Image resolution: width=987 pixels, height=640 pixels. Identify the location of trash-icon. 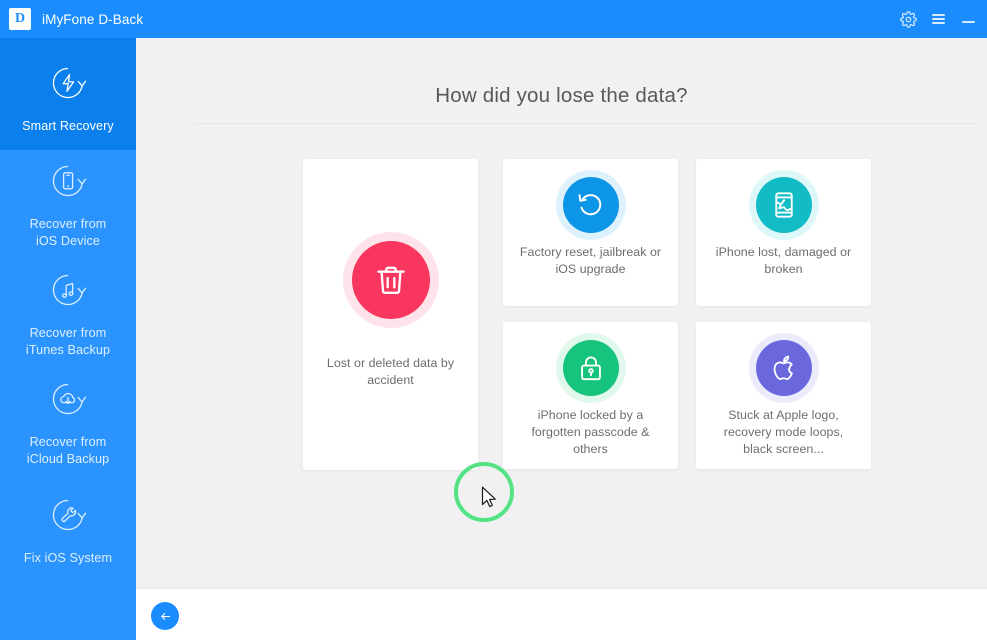
(390, 280).